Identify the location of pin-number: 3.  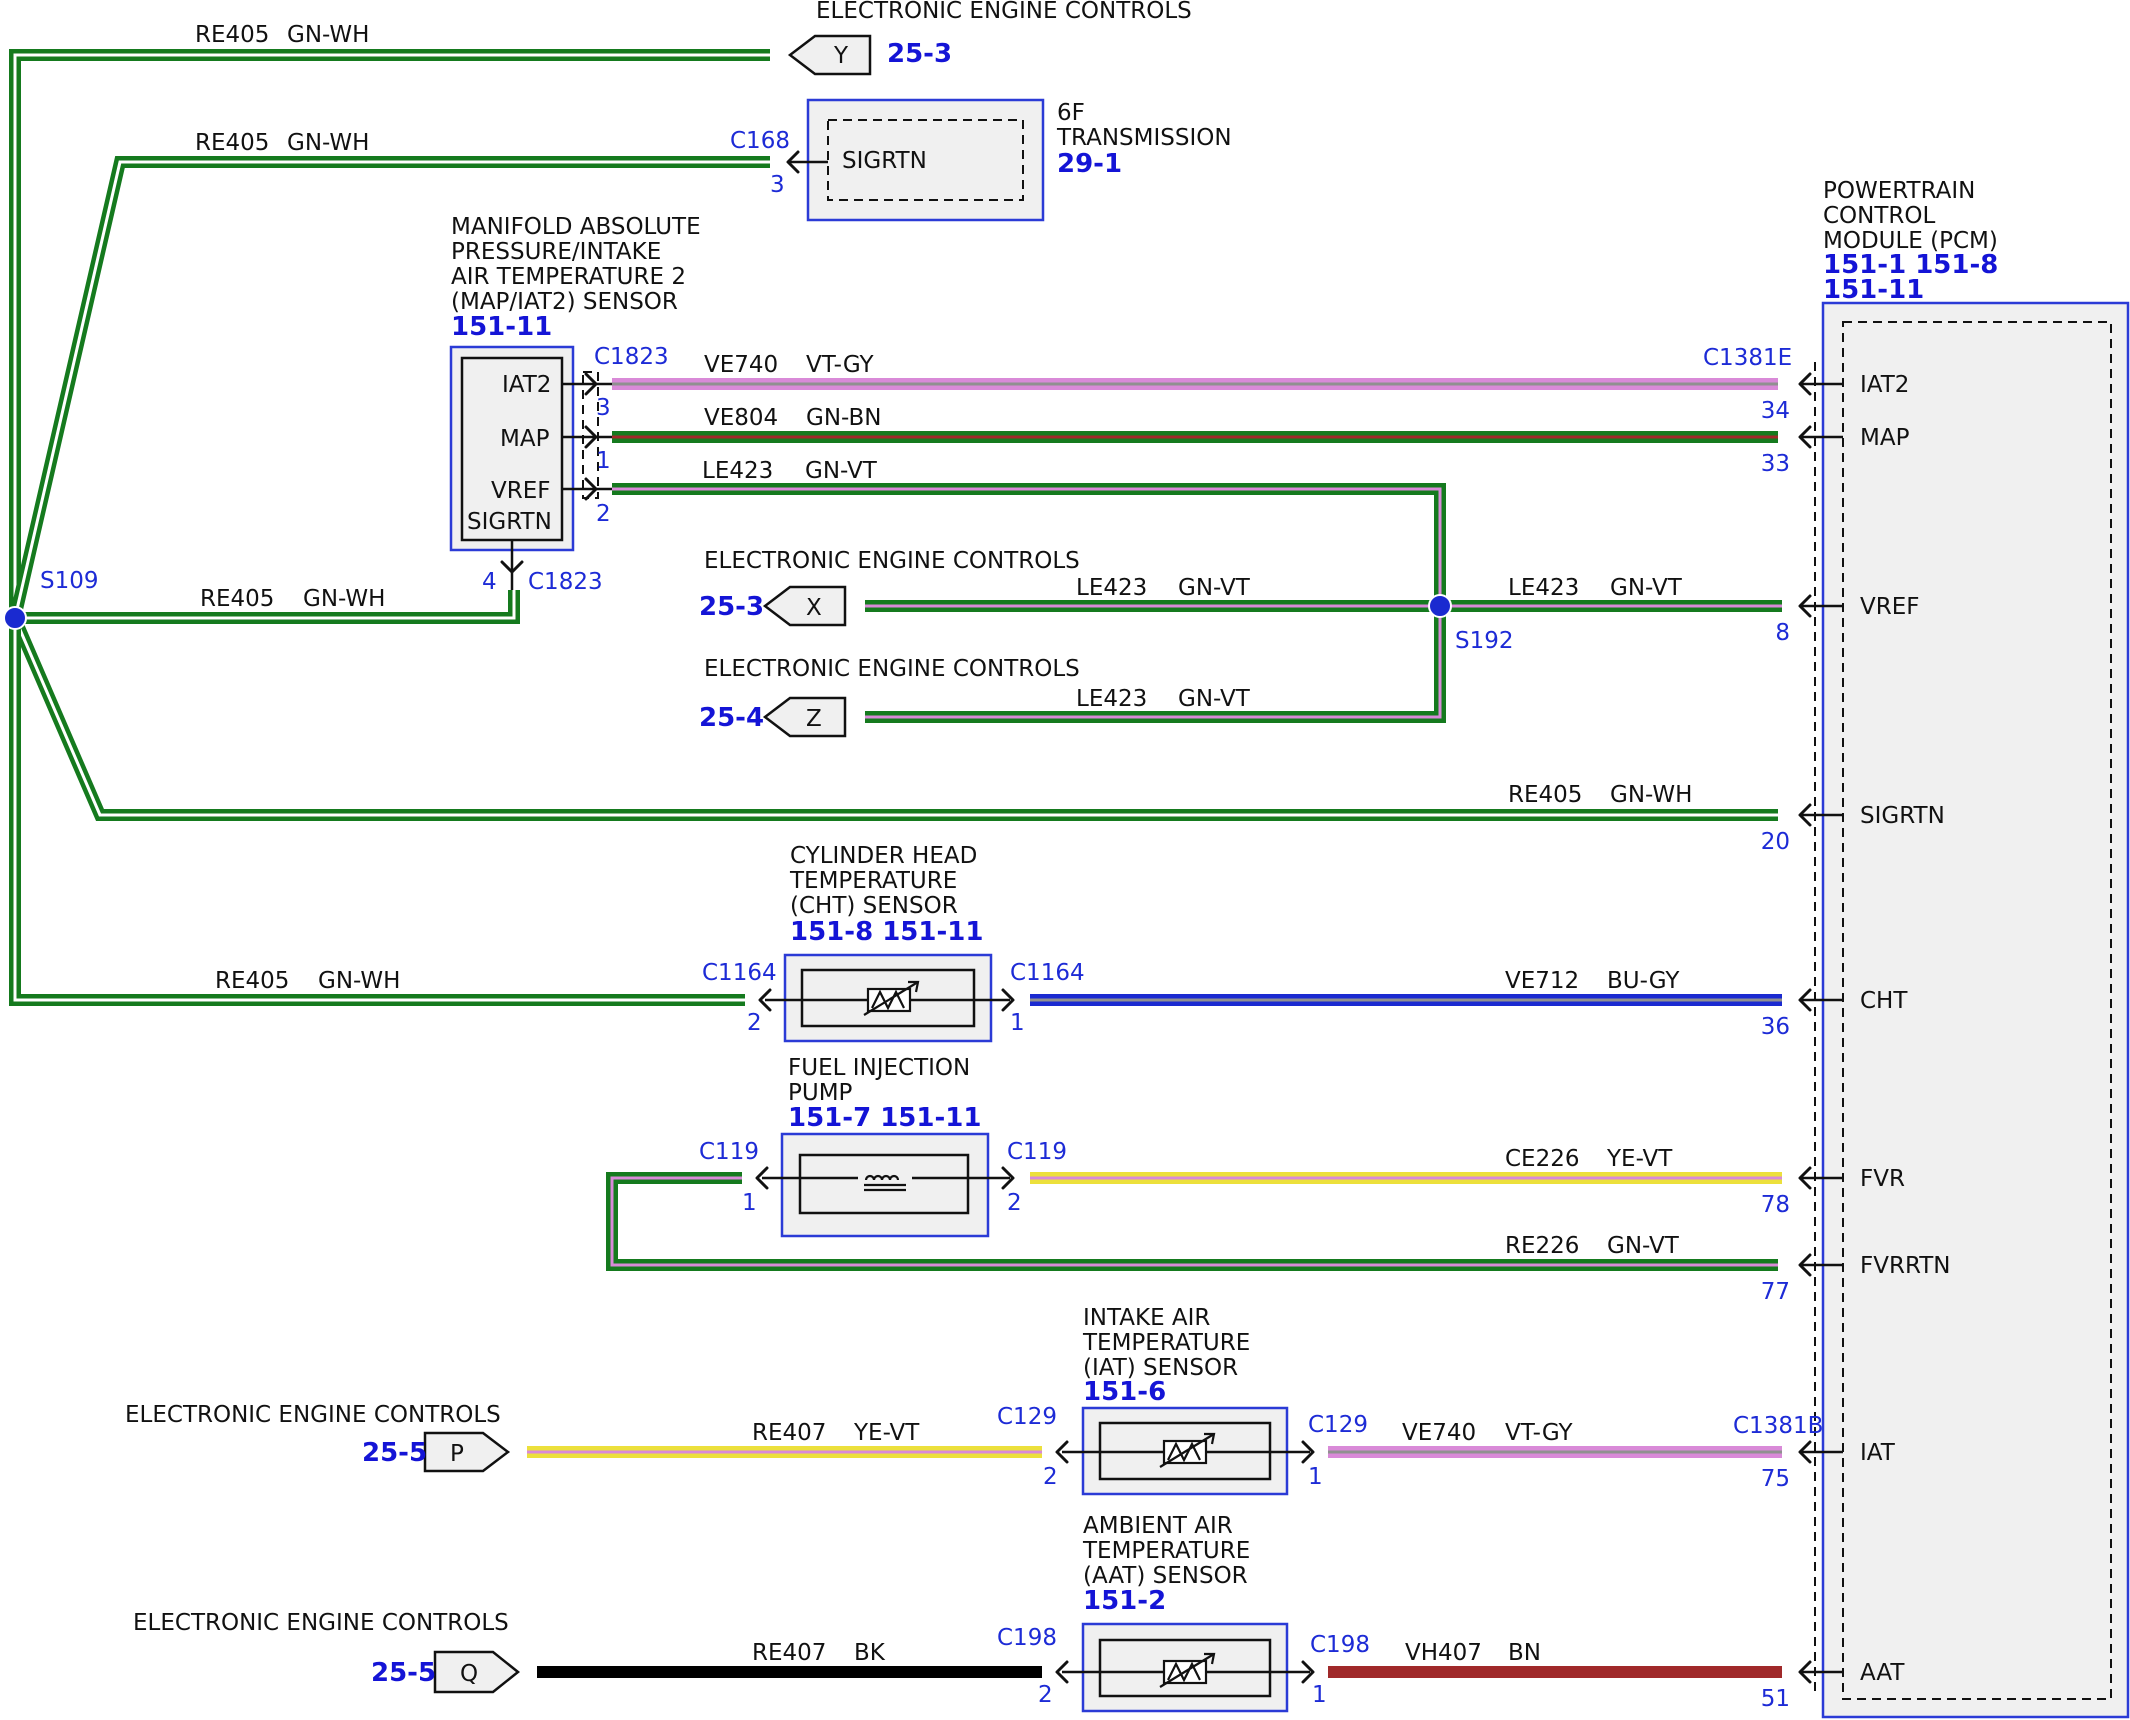
(777, 185).